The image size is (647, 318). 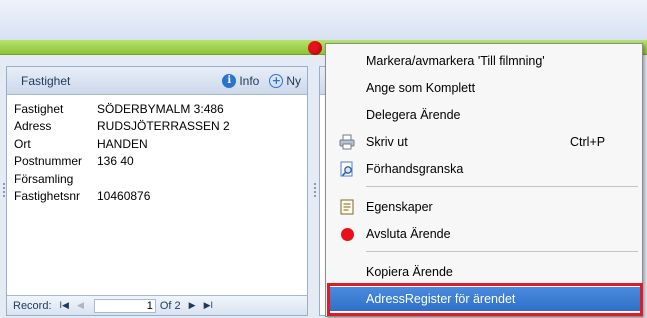 What do you see at coordinates (323, 20) in the screenshot?
I see `window-top-band` at bounding box center [323, 20].